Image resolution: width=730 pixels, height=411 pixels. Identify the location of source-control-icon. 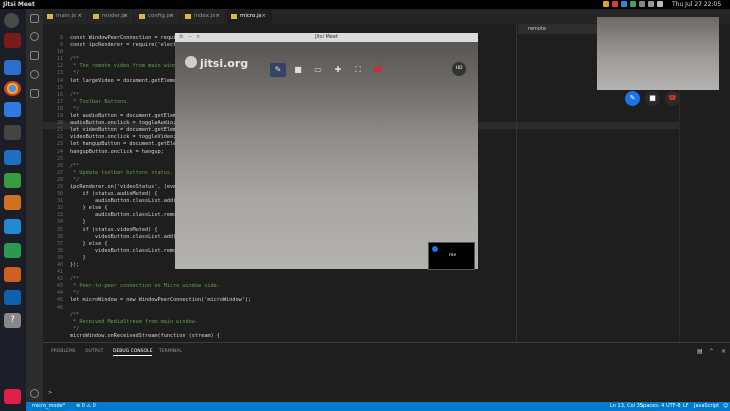
(34, 55).